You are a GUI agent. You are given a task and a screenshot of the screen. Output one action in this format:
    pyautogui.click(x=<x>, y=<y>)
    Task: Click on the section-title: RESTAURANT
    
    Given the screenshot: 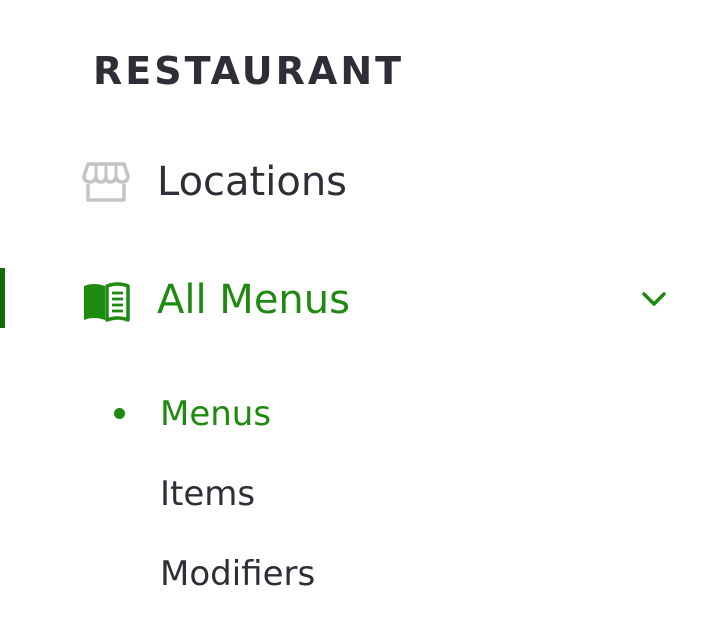 What is the action you would take?
    pyautogui.click(x=249, y=71)
    